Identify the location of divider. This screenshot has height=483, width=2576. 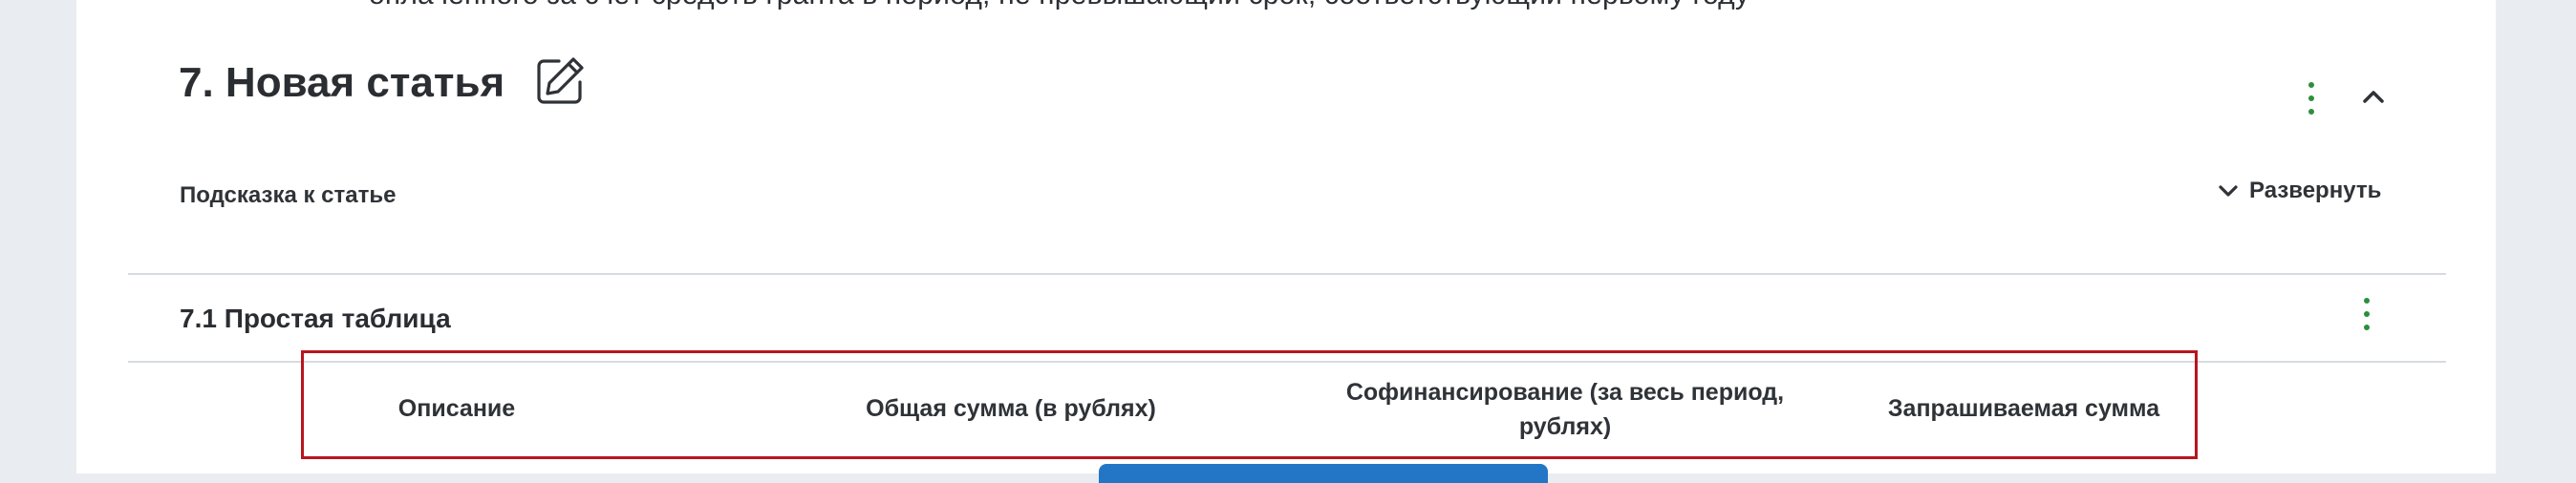
(1287, 274).